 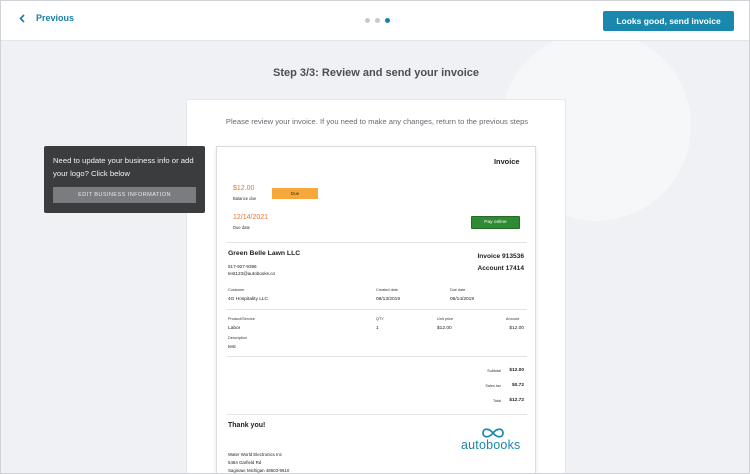 What do you see at coordinates (495, 222) in the screenshot?
I see `pay-online-button: Pay online` at bounding box center [495, 222].